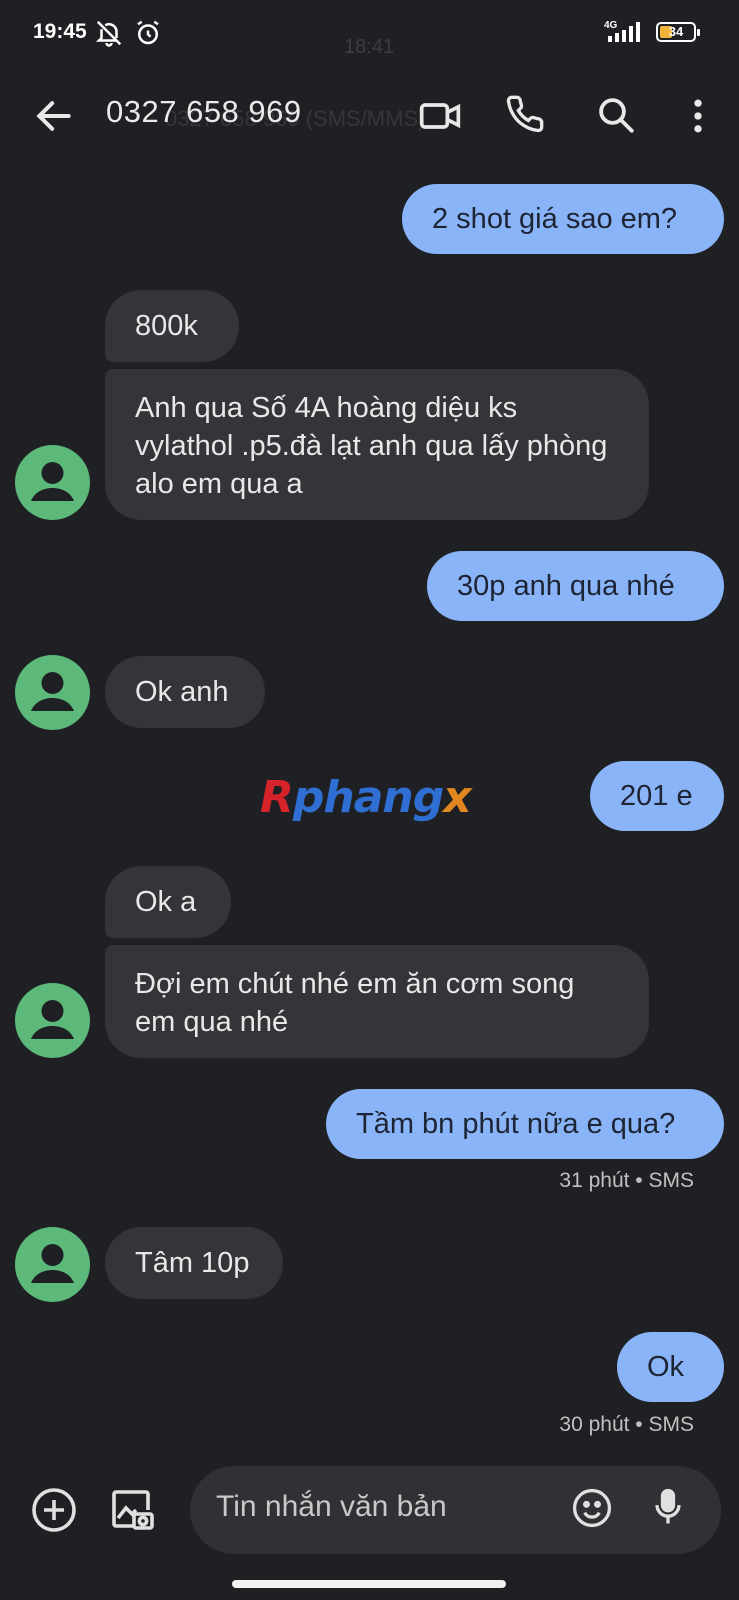 This screenshot has width=739, height=1600. I want to click on composer-bar: Tin nhắn văn bản, so click(369, 1510).